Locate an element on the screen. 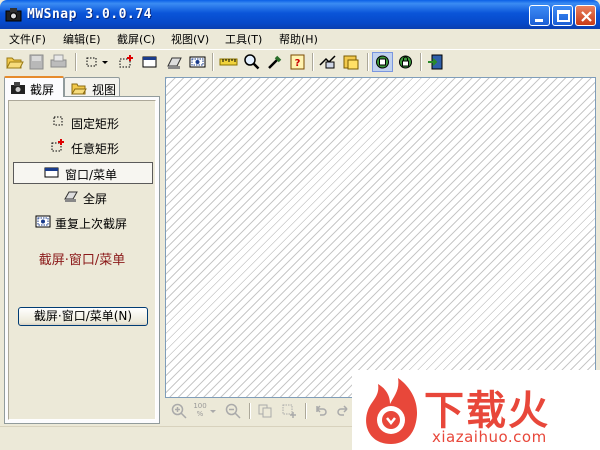 The image size is (600, 450). capture-fullscreen: 全屏 is located at coordinates (82, 198).